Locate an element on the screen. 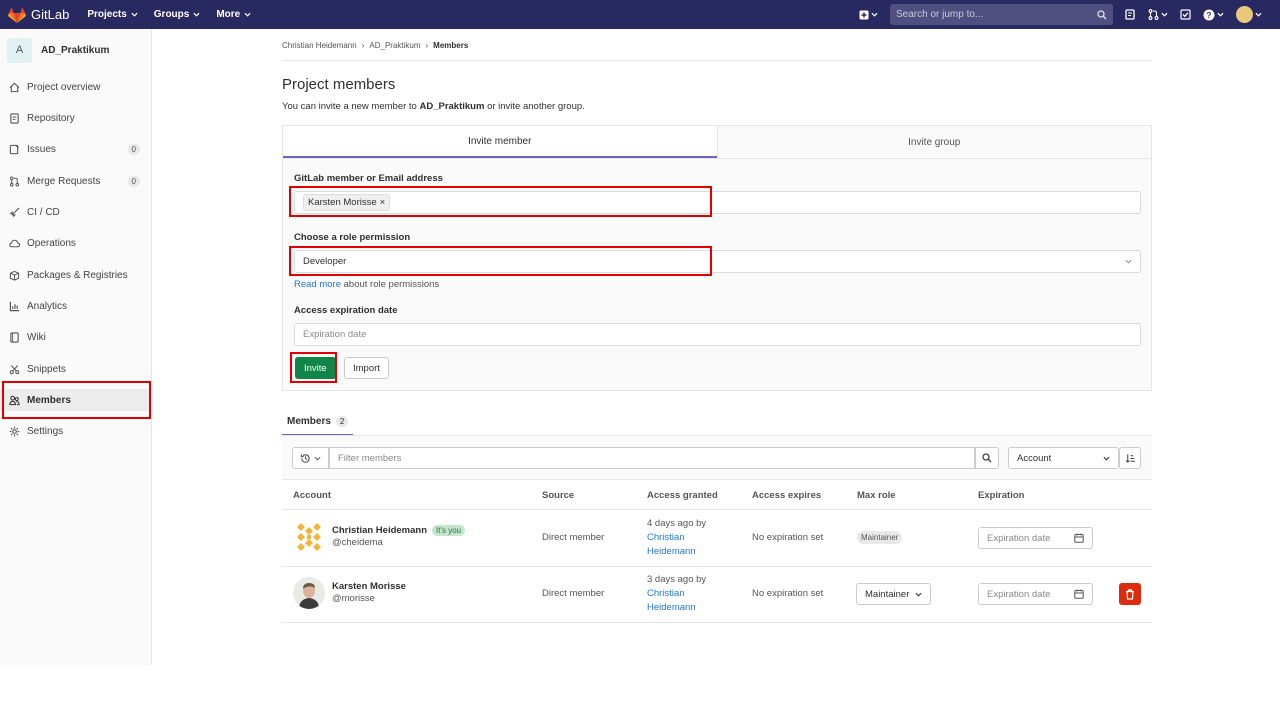 Image resolution: width=1280 pixels, height=720 pixels. sort-direction-button is located at coordinates (1130, 458).